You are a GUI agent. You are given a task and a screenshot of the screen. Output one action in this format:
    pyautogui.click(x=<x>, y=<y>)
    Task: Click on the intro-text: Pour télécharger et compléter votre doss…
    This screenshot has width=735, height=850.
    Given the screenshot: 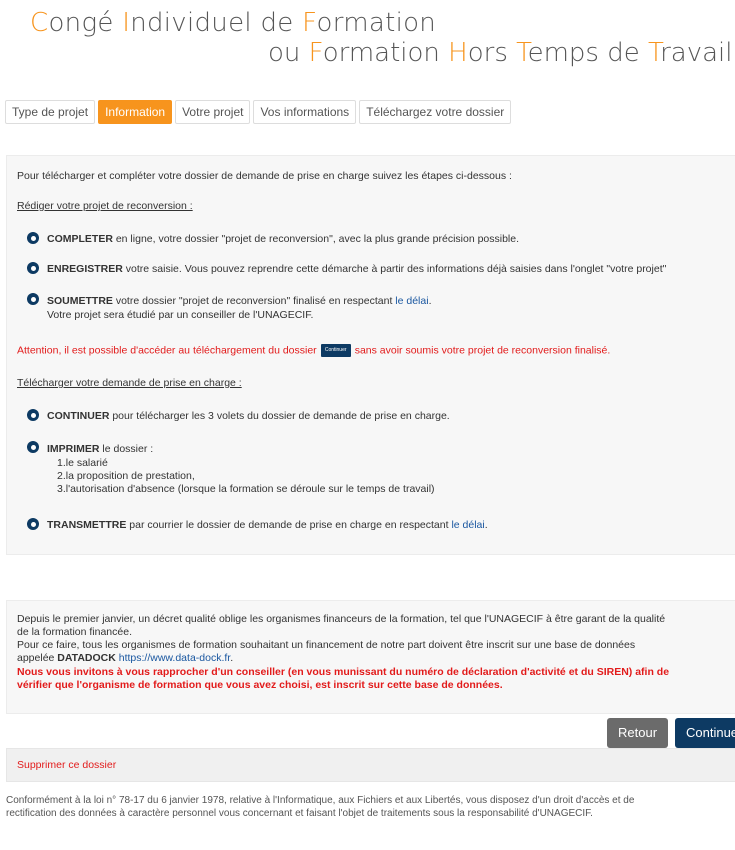 What is the action you would take?
    pyautogui.click(x=264, y=176)
    